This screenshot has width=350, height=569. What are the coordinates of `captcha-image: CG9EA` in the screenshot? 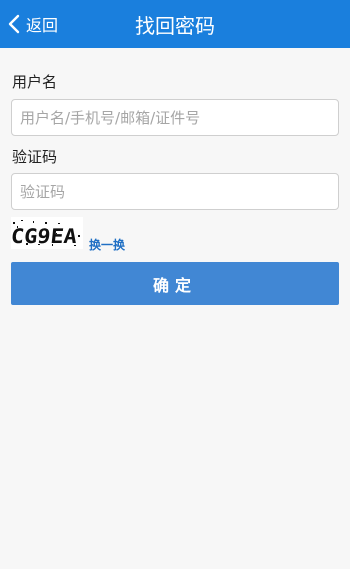 It's located at (46, 233).